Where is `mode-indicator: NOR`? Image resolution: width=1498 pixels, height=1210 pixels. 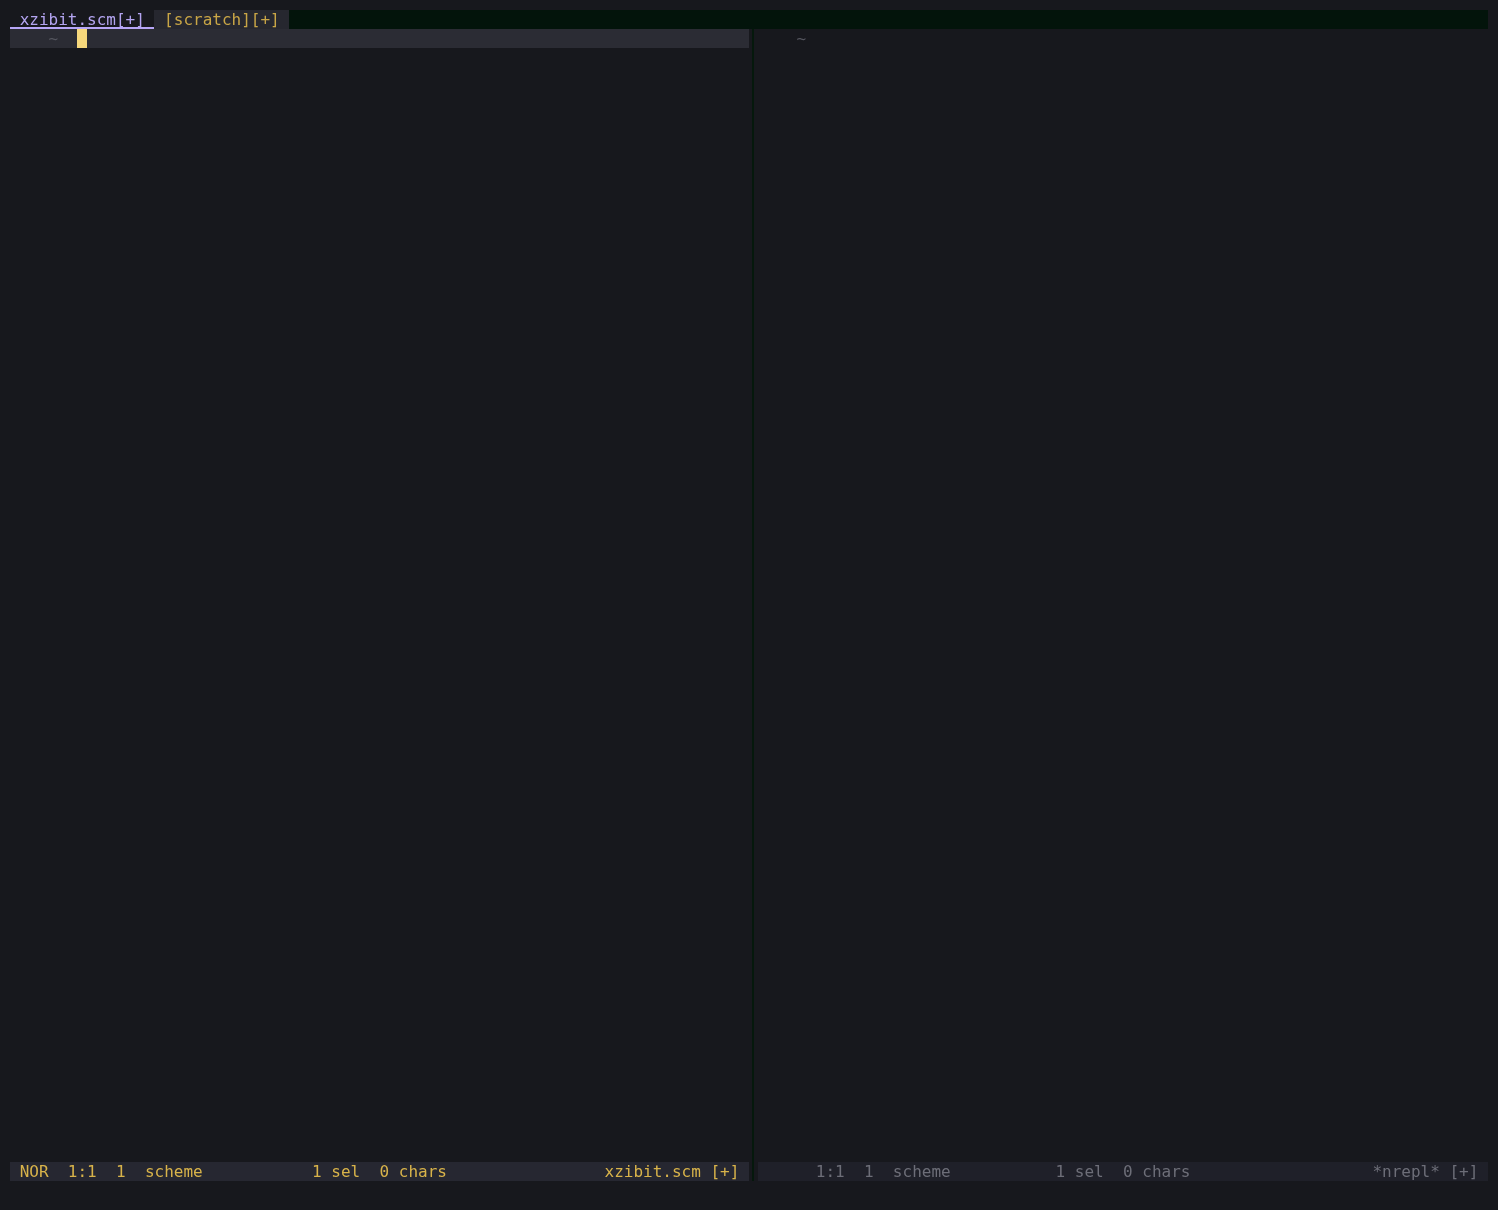 mode-indicator: NOR is located at coordinates (34, 1171).